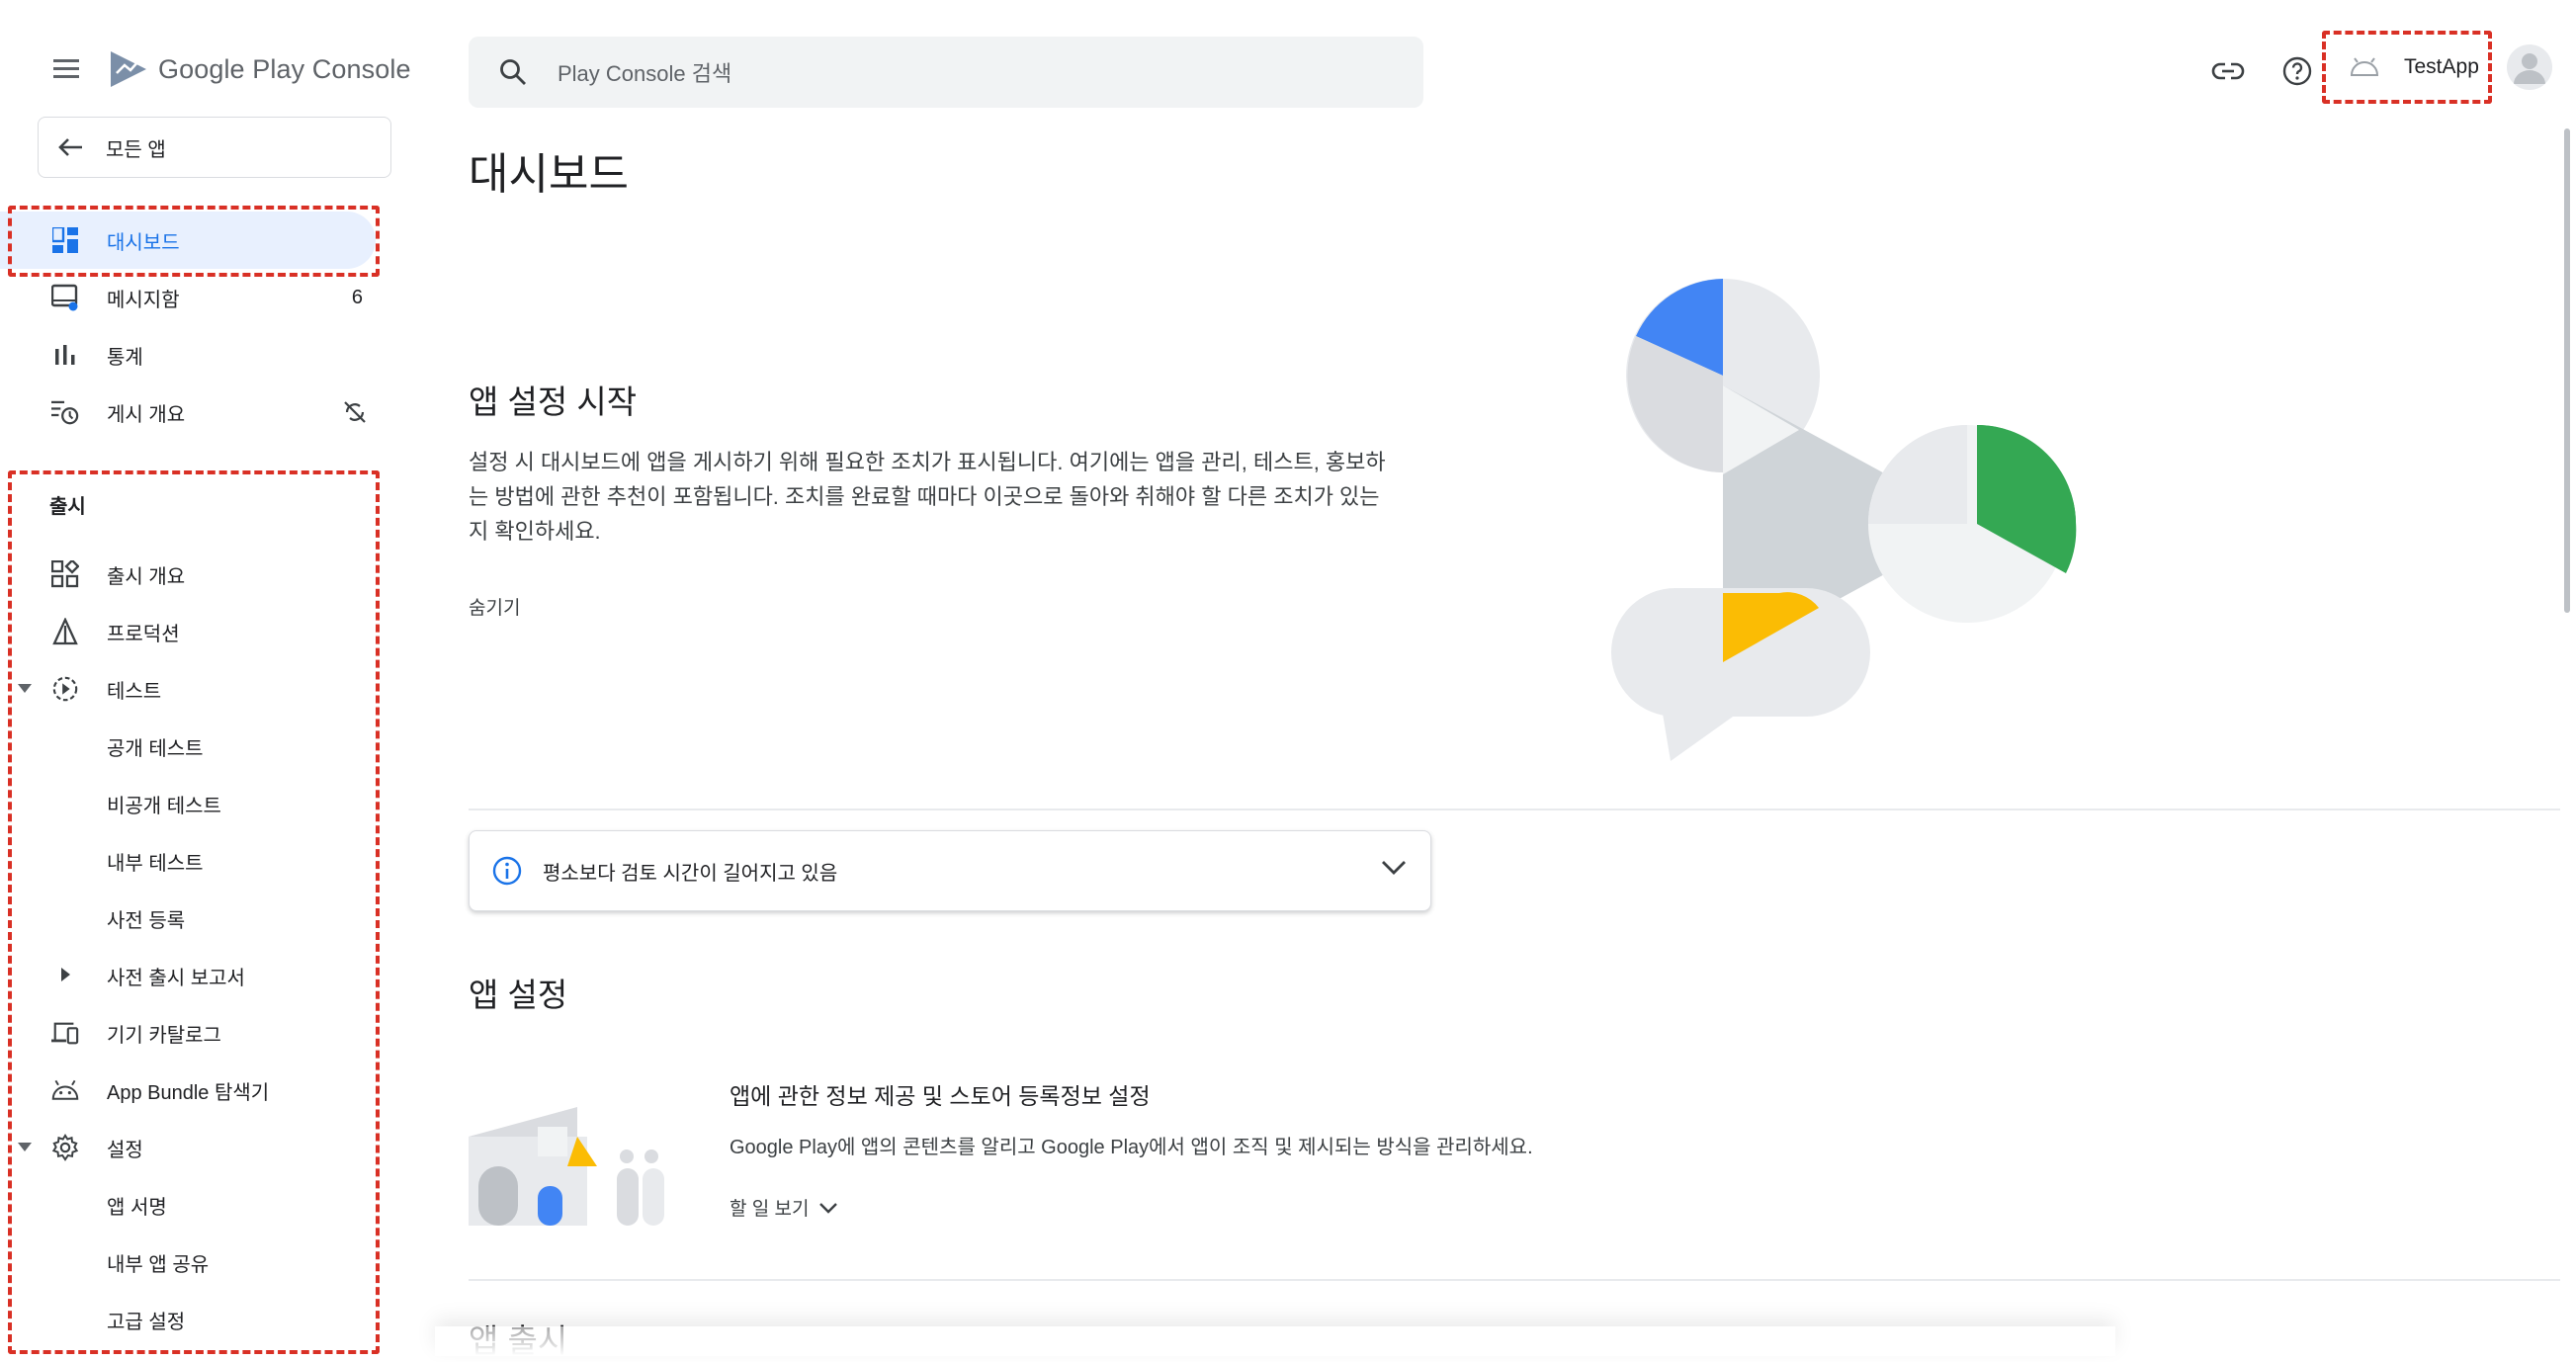  What do you see at coordinates (176, 978) in the screenshot?
I see `sidebar-item-label: 사전 출시 보고서` at bounding box center [176, 978].